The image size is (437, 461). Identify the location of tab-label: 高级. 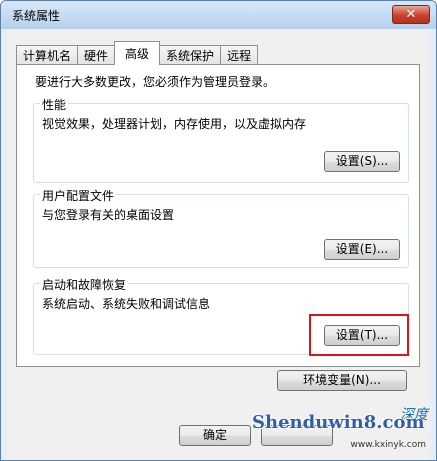
(137, 54).